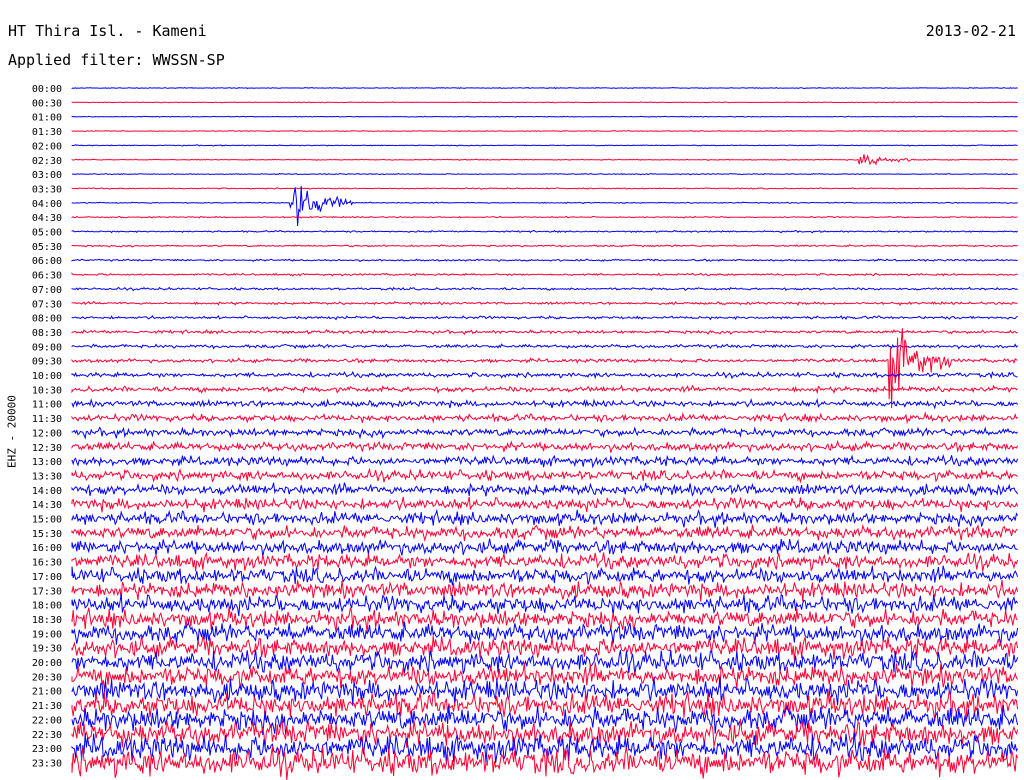 The height and width of the screenshot is (780, 1024). What do you see at coordinates (47, 606) in the screenshot?
I see `row-label-1800: 18:00` at bounding box center [47, 606].